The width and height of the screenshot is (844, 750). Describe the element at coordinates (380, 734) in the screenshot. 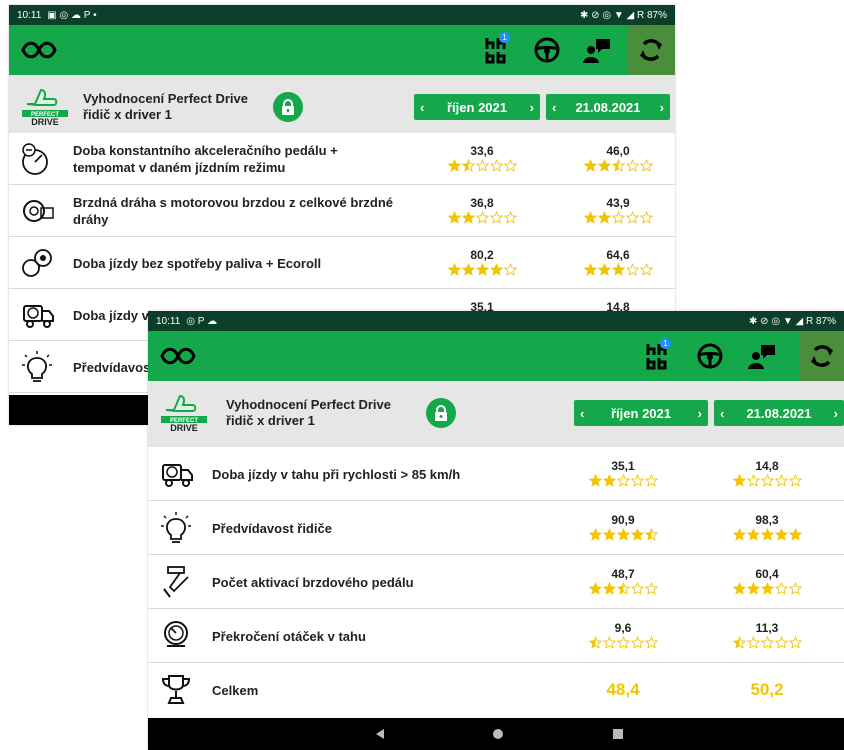

I see `back-nav-icon` at that location.